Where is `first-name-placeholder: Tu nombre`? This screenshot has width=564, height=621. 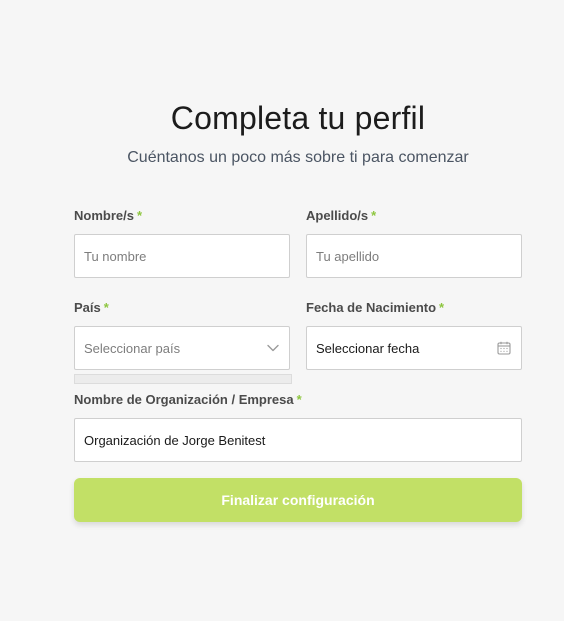 first-name-placeholder: Tu nombre is located at coordinates (115, 256).